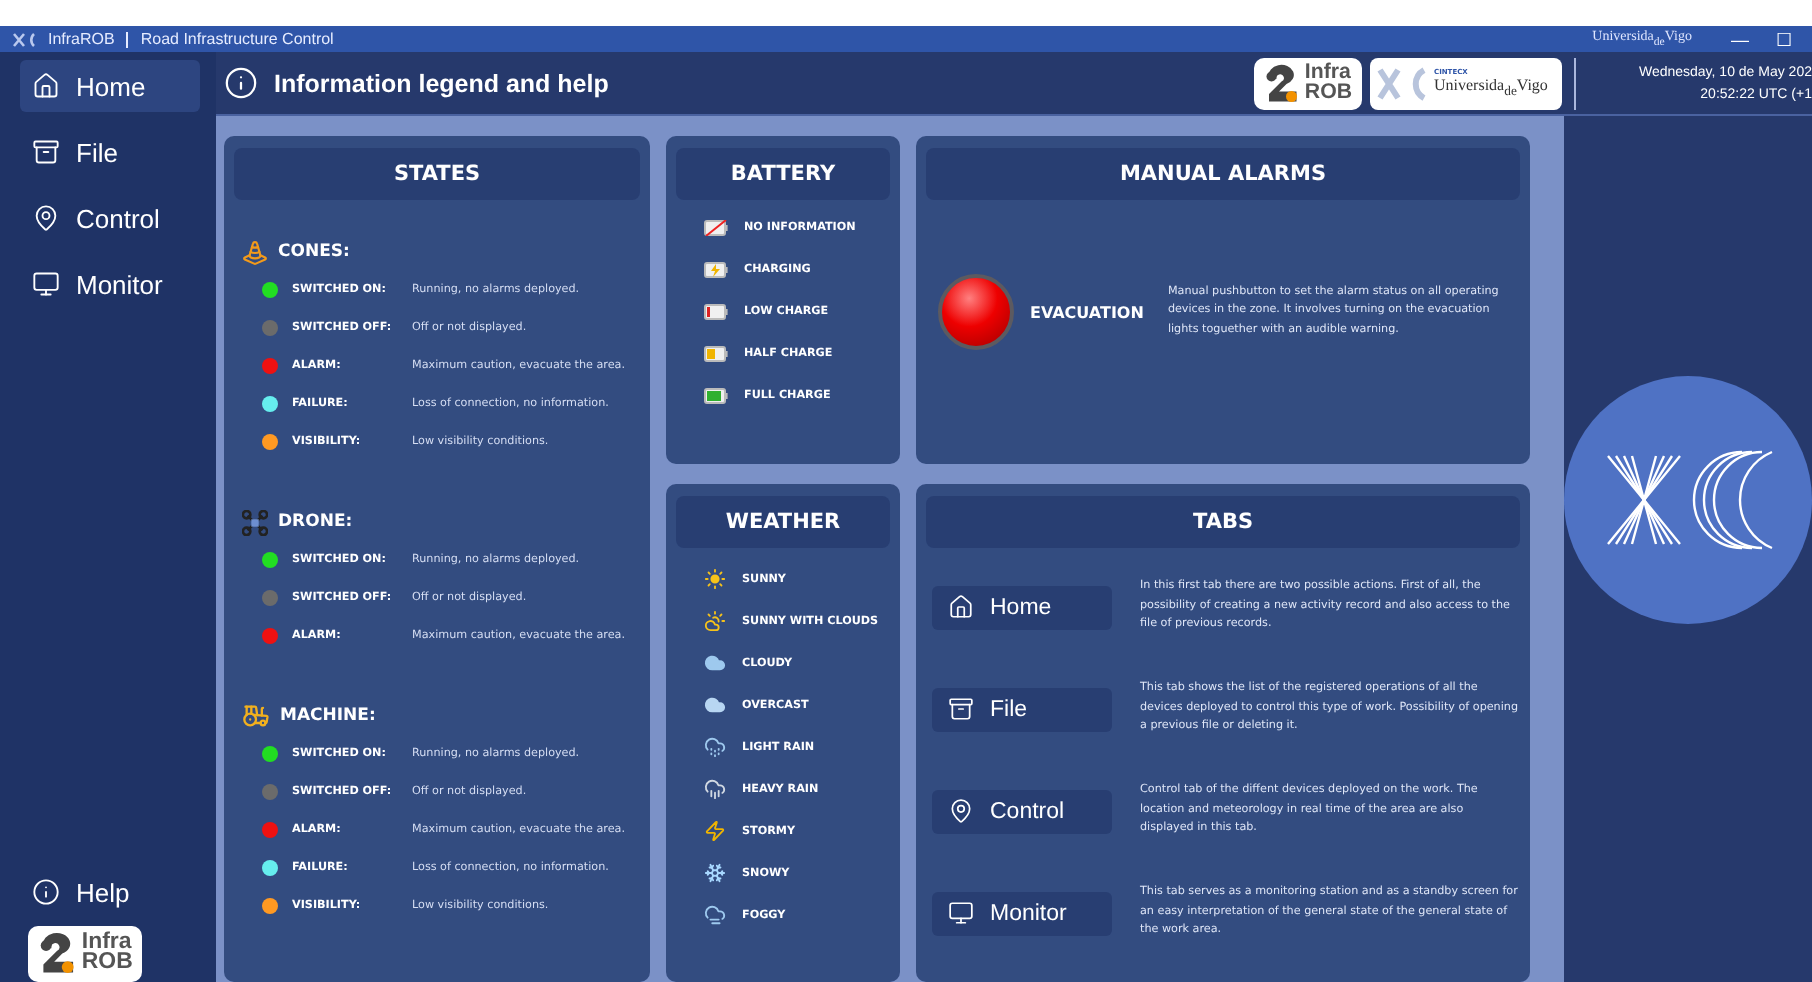 Image resolution: width=1812 pixels, height=982 pixels. What do you see at coordinates (110, 892) in the screenshot?
I see `help-item: Help` at bounding box center [110, 892].